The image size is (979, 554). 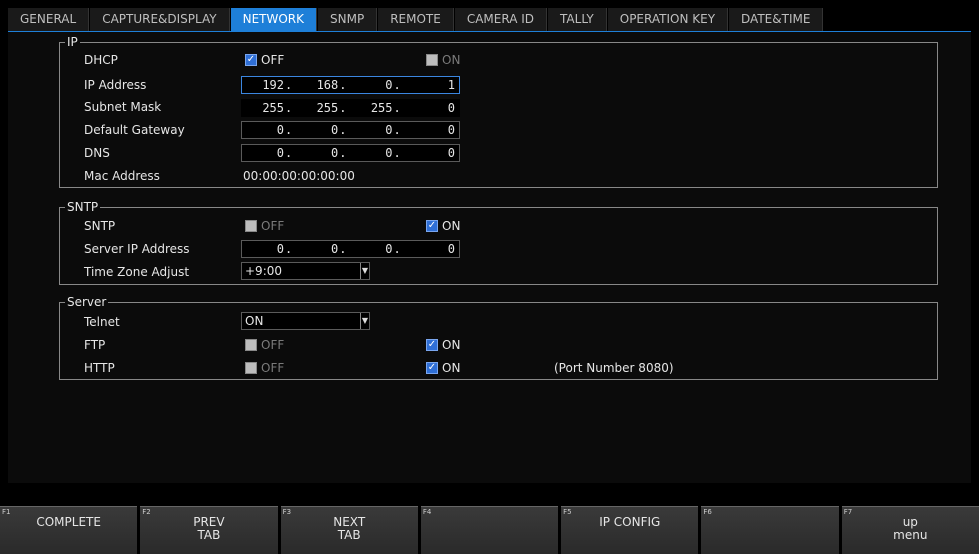 I want to click on mac-address-value: 00:00:00:00:00:00, so click(x=299, y=176).